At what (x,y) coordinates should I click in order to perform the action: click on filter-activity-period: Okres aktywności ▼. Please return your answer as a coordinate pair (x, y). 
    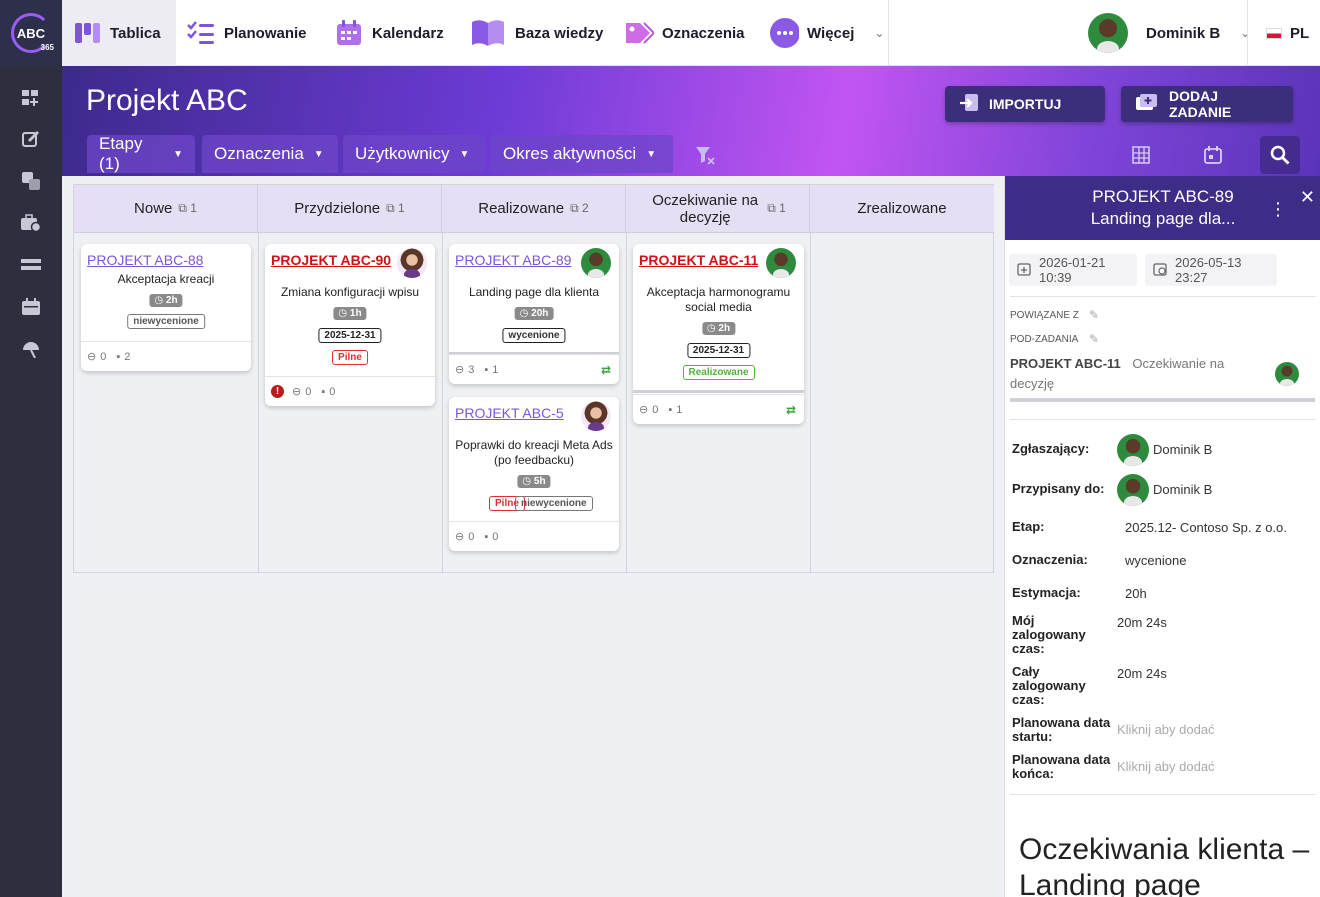
    Looking at the image, I should click on (582, 154).